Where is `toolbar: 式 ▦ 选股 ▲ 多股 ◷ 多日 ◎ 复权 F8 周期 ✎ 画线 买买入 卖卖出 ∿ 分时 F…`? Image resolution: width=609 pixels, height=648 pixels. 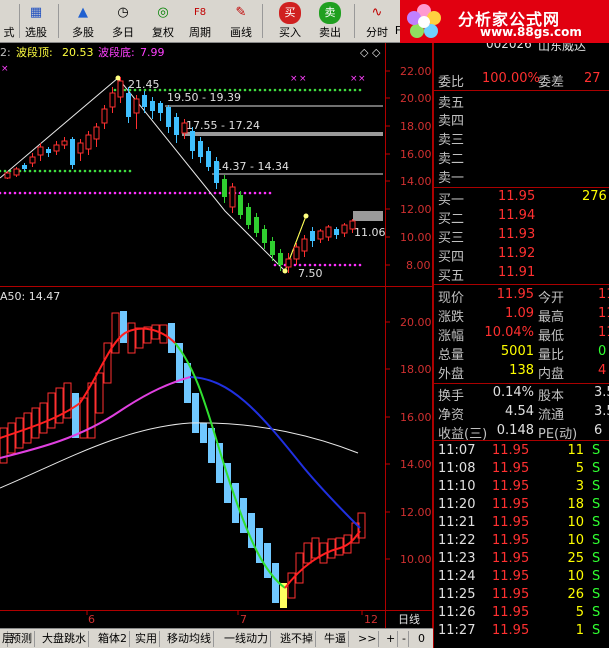 toolbar: 式 ▦ 选股 ▲ 多股 ◷ 多日 ◎ 复权 F8 周期 ✎ 画线 买买入 卖卖出 ∿ 分时 F… is located at coordinates (304, 21).